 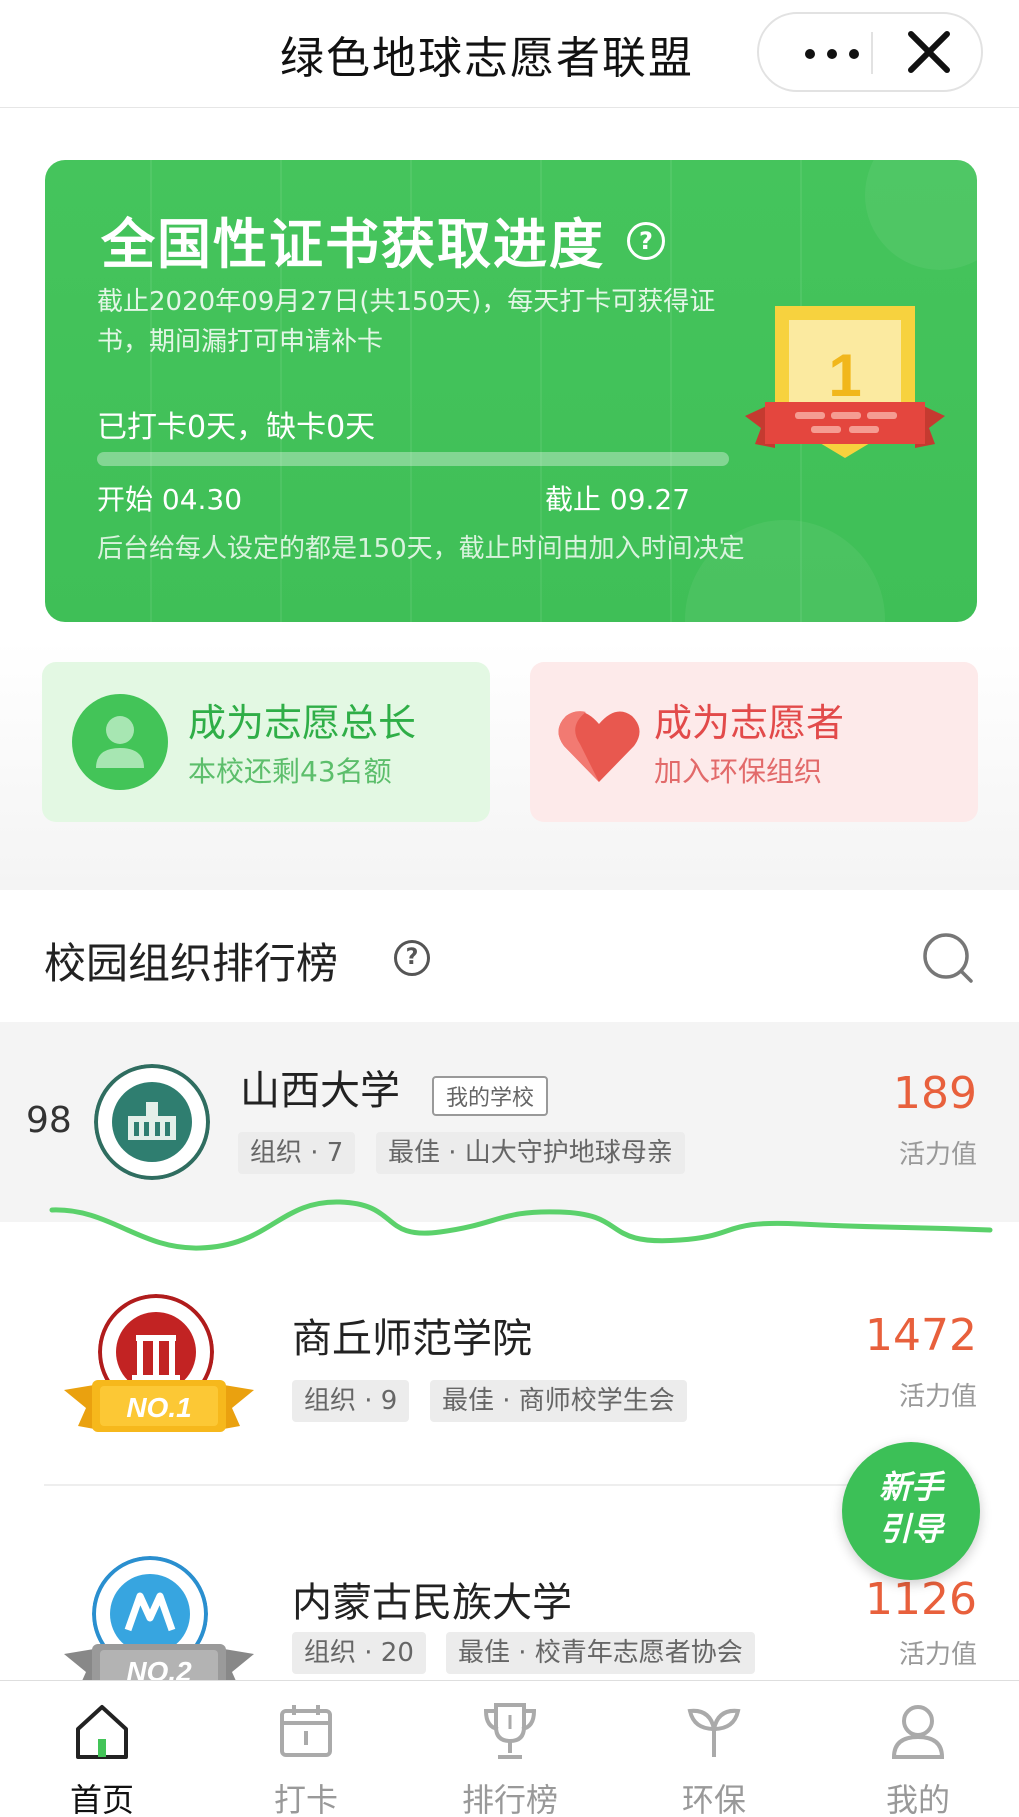 What do you see at coordinates (510, 1485) in the screenshot?
I see `row-divider` at bounding box center [510, 1485].